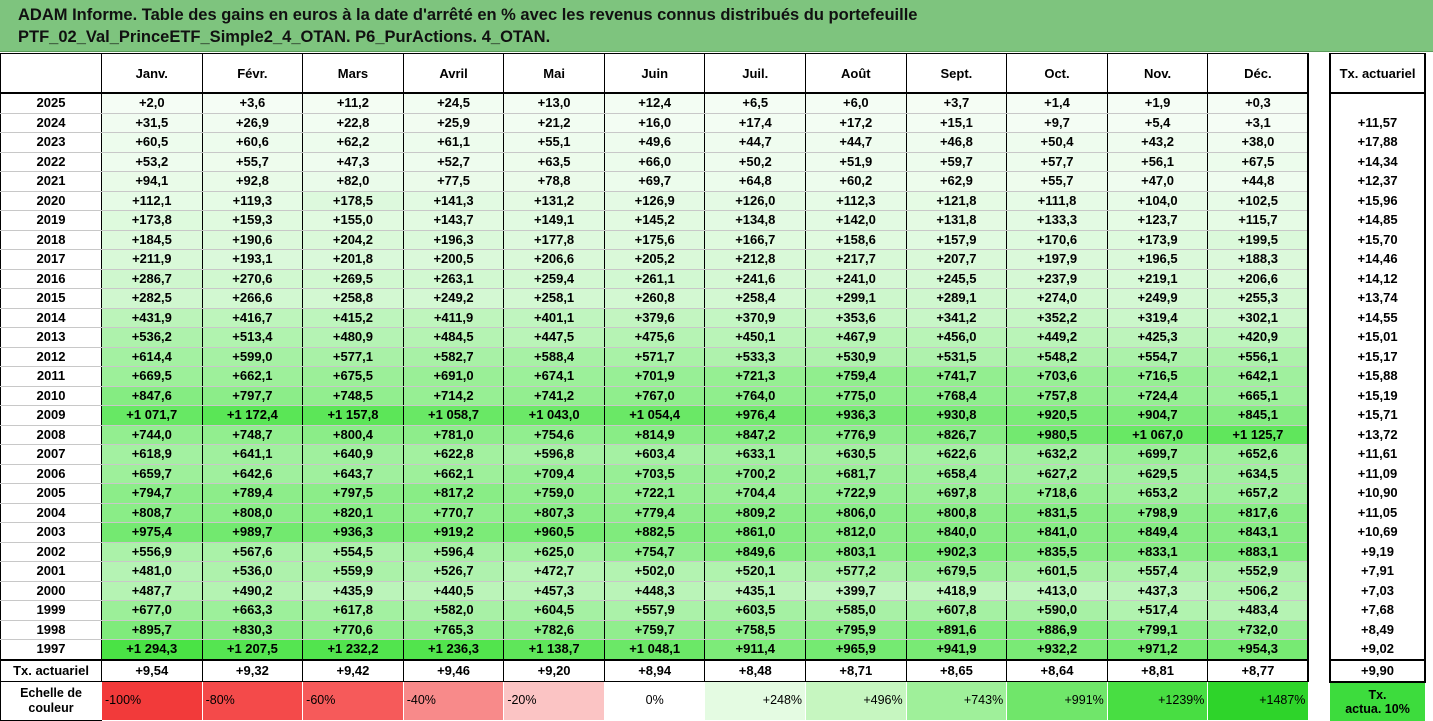 This screenshot has width=1433, height=721. What do you see at coordinates (1258, 259) in the screenshot?
I see `gain-cell: +188,3` at bounding box center [1258, 259].